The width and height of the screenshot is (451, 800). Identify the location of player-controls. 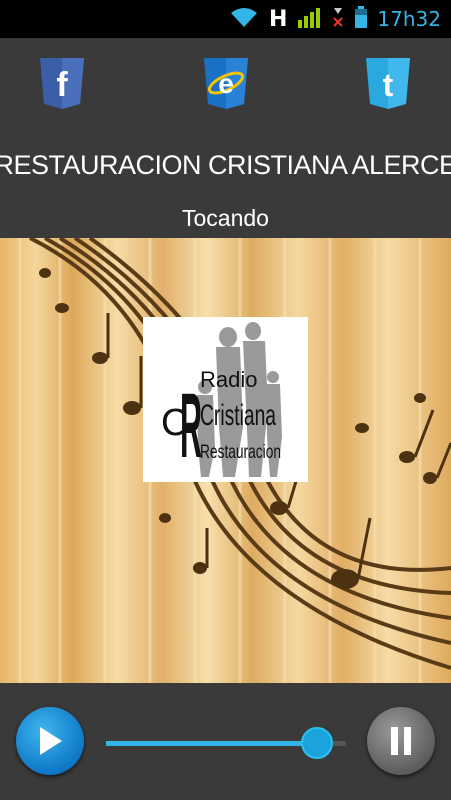
(225, 741).